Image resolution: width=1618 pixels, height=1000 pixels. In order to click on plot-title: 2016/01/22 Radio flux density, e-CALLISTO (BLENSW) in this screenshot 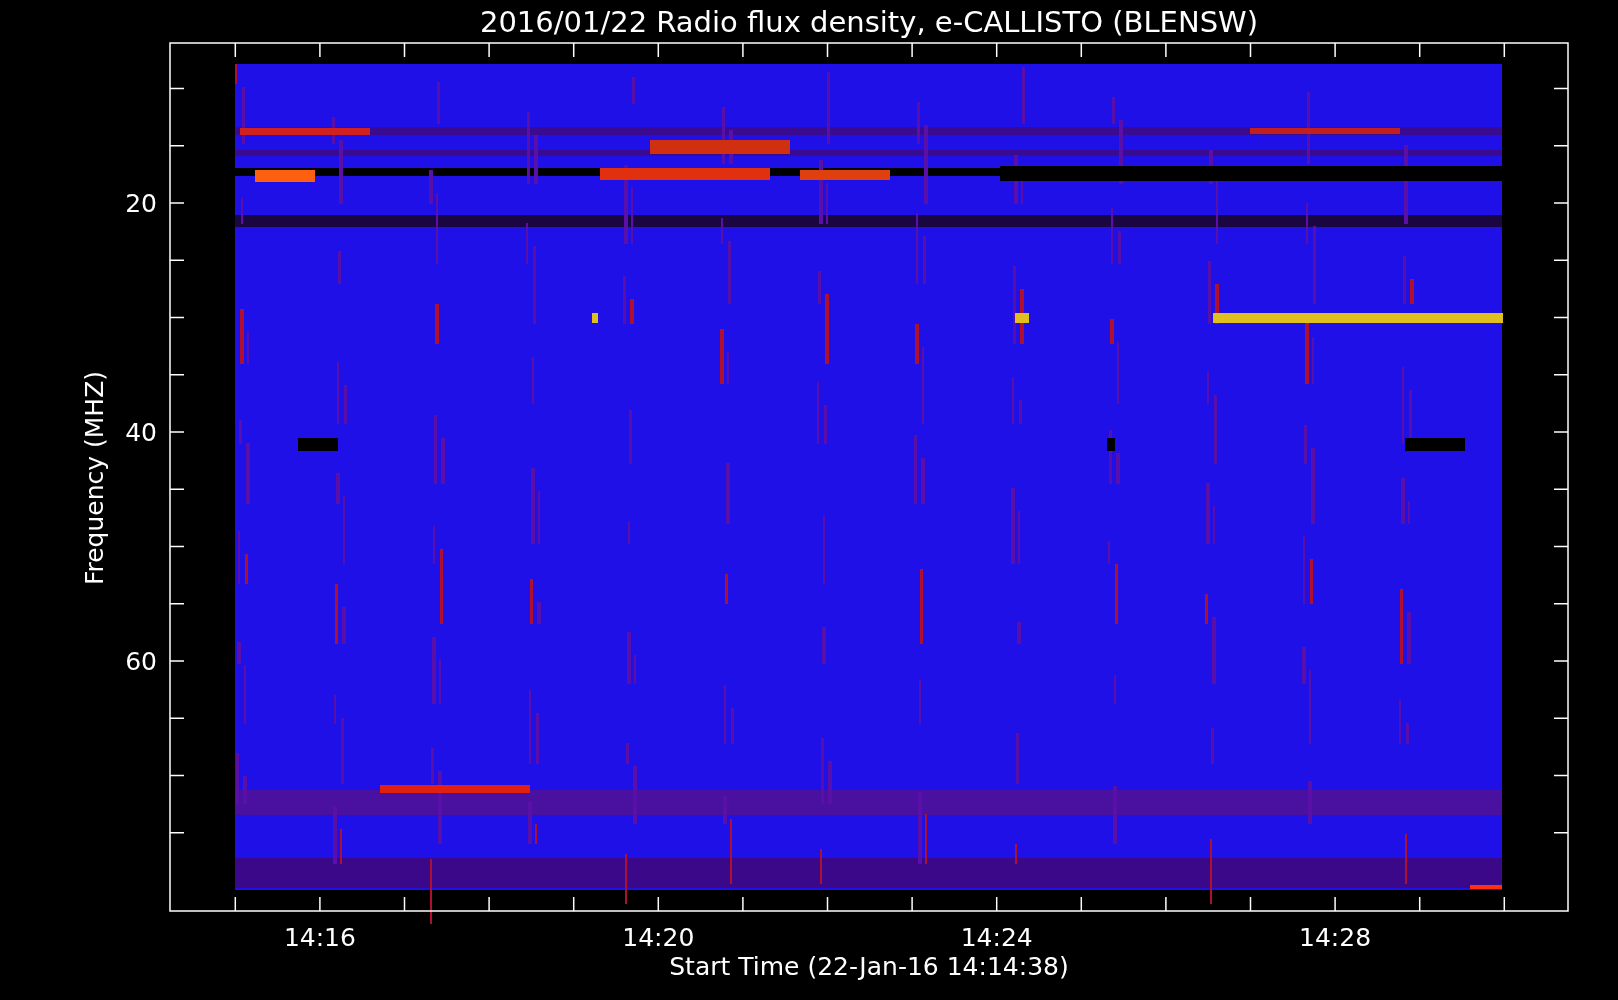, I will do `click(869, 22)`.